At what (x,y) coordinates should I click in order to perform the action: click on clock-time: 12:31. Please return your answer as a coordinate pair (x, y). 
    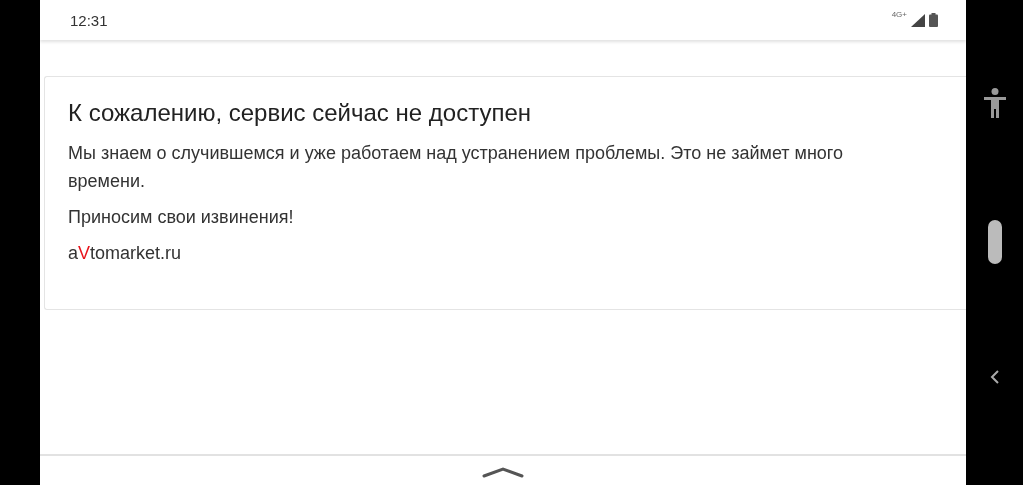
    Looking at the image, I should click on (89, 20).